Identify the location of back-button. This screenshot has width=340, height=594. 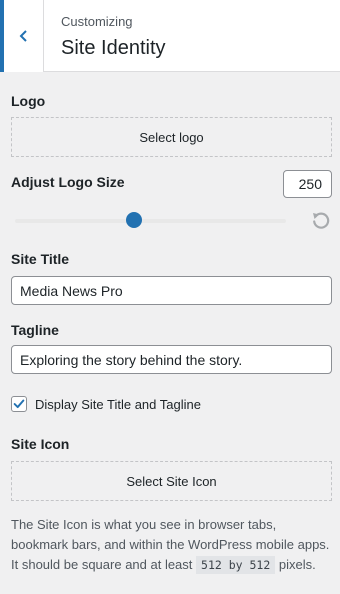
(22, 36).